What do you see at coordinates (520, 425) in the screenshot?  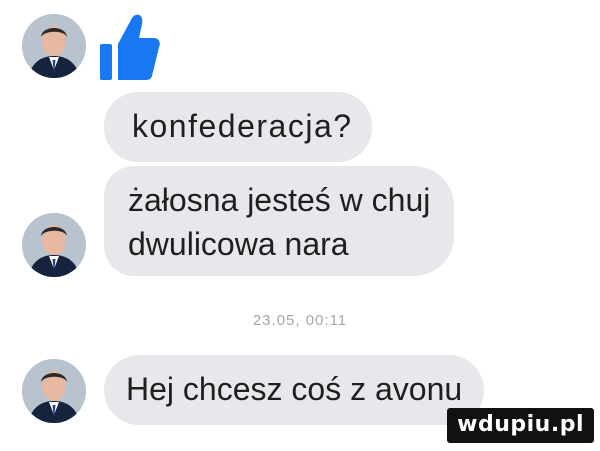 I see `watermark-logo: wdupiu.pl` at bounding box center [520, 425].